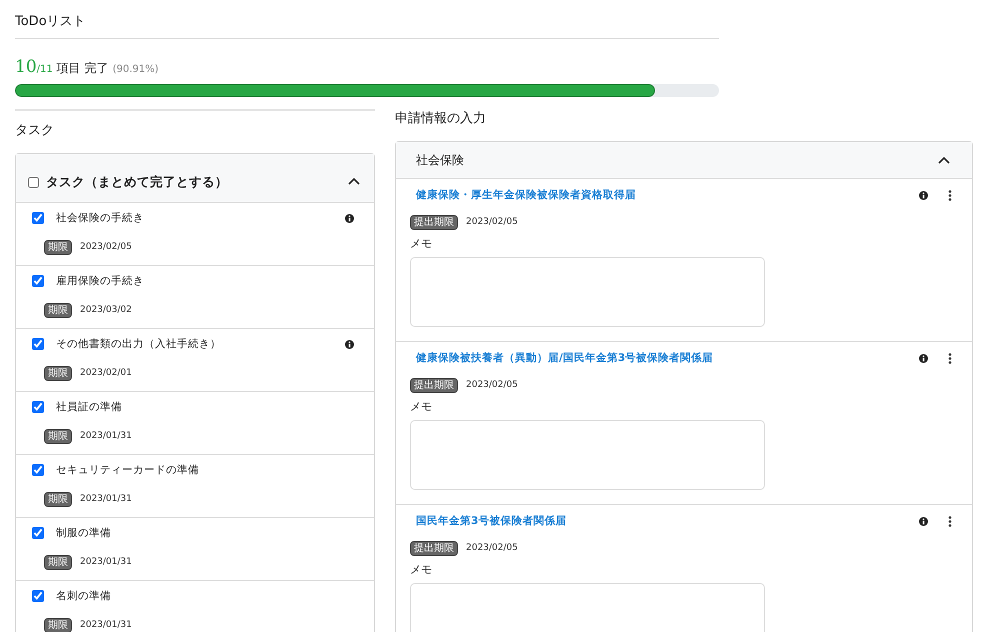 This screenshot has height=632, width=986. Describe the element at coordinates (127, 470) in the screenshot. I see `task-label: セキュリティーカードの準備` at that location.